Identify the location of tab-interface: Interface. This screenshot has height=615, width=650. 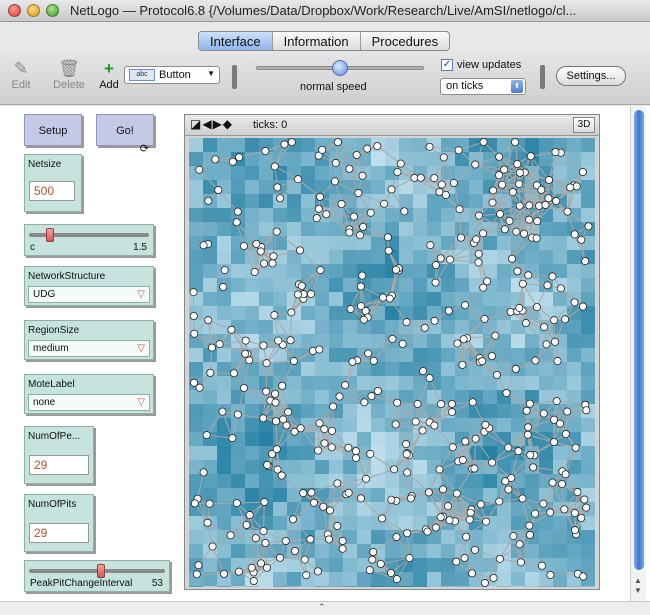
(236, 41).